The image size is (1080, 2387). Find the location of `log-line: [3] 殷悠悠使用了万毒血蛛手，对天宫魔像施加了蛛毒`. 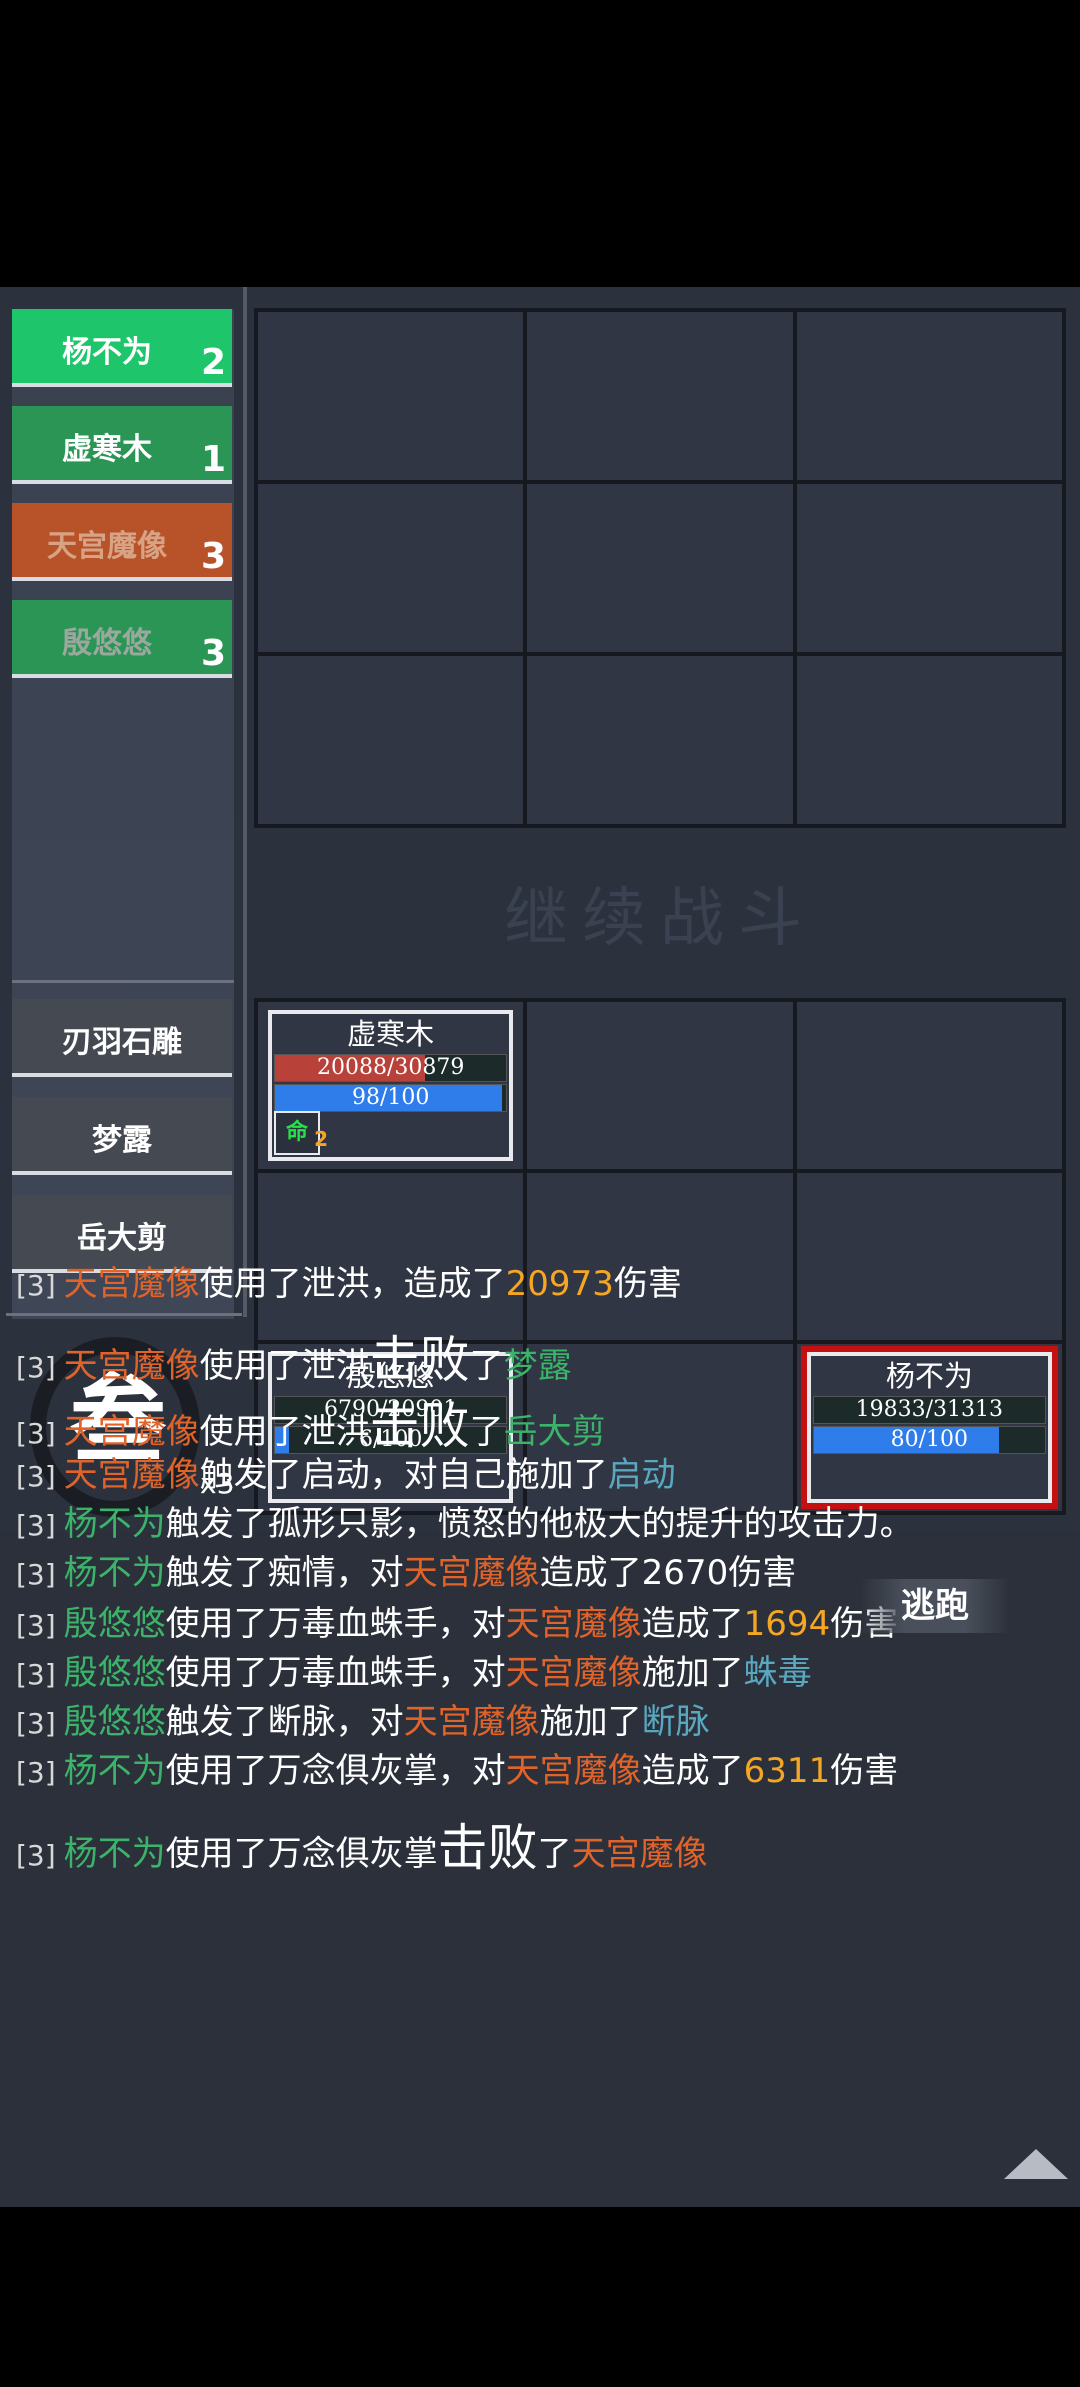

log-line: [3] 殷悠悠使用了万毒血蛛手，对天宫魔像施加了蛛毒 is located at coordinates (414, 1669).